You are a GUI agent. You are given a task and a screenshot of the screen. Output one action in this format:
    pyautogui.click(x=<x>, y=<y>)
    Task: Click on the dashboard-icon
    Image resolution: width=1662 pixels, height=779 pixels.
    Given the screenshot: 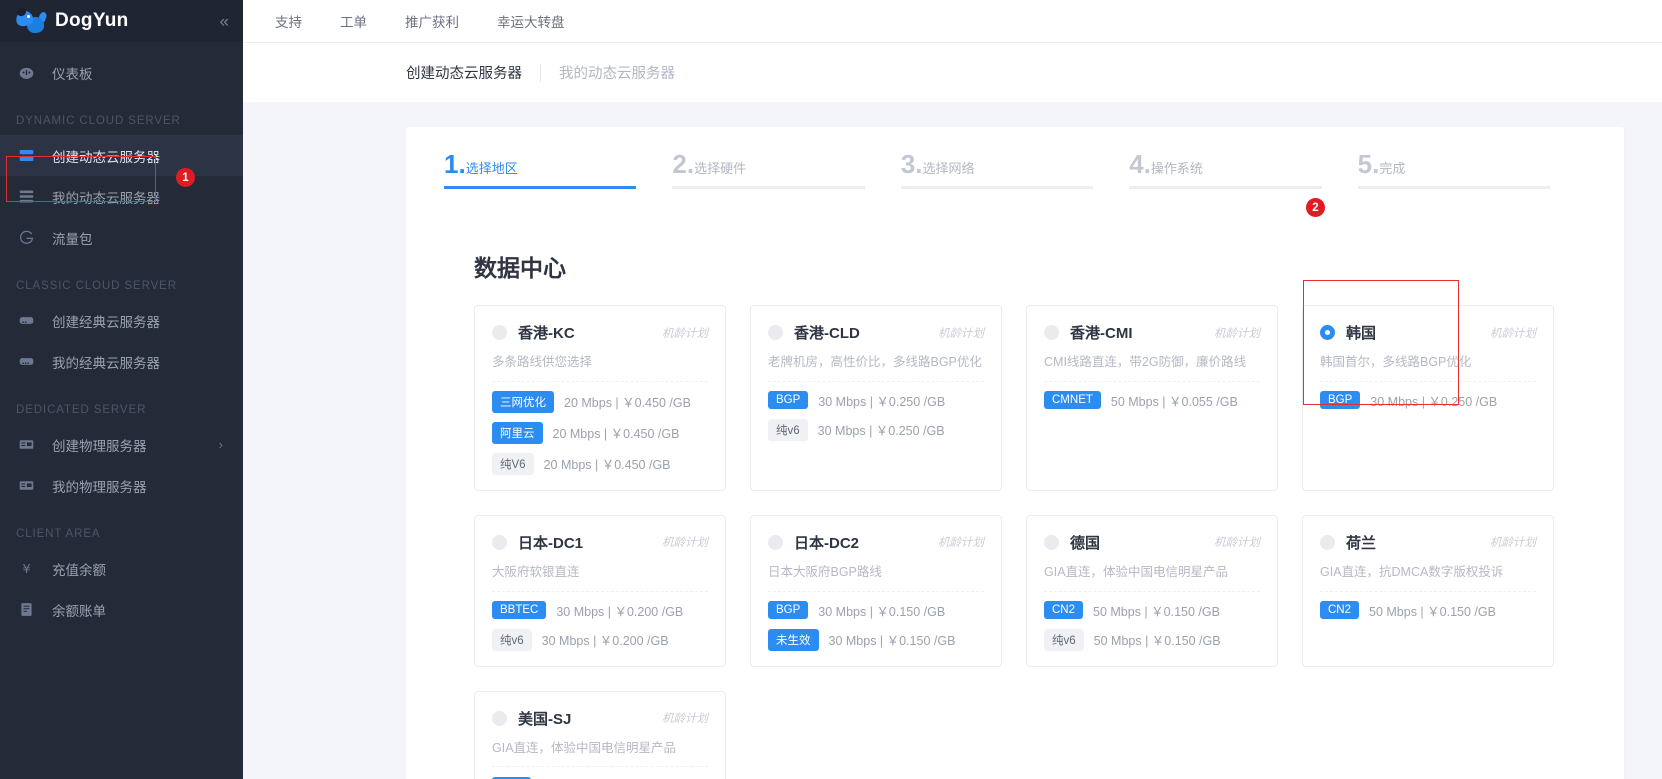 What is the action you would take?
    pyautogui.click(x=26, y=73)
    